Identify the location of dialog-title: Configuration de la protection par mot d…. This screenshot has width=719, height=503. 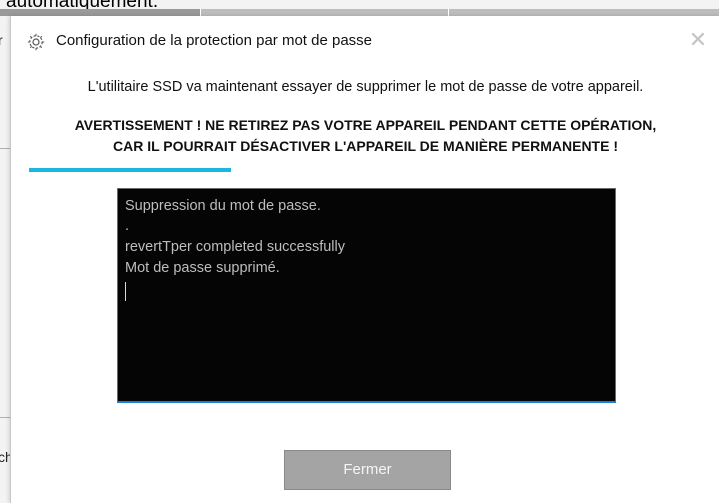
(214, 40).